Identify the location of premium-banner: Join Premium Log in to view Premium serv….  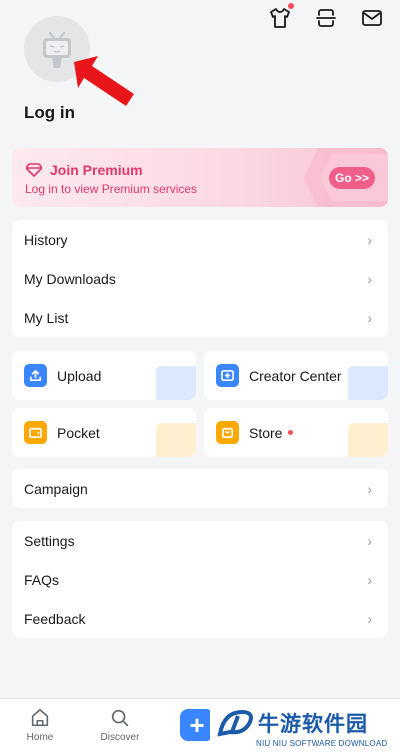
(200, 177).